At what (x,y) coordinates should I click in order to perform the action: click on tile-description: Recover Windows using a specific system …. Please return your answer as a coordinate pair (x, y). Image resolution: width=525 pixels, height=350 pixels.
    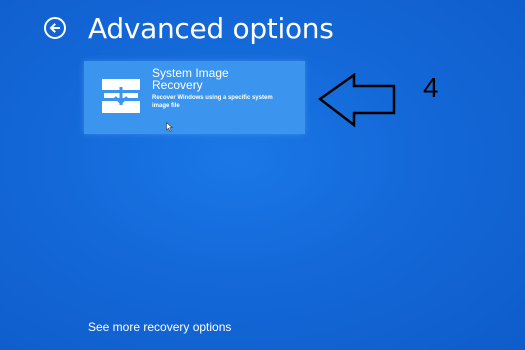
    Looking at the image, I should click on (212, 102).